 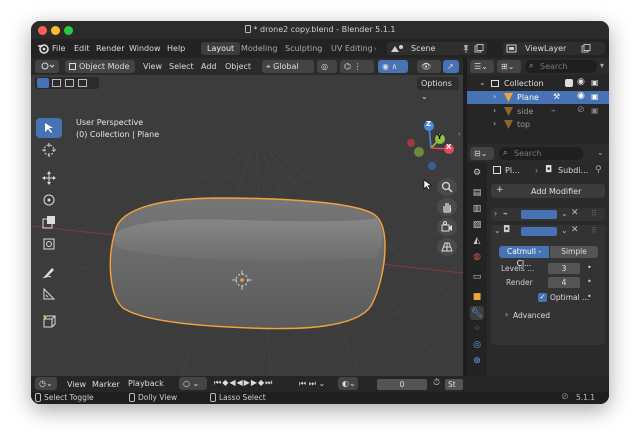 I want to click on tool-scale, so click(x=49, y=222).